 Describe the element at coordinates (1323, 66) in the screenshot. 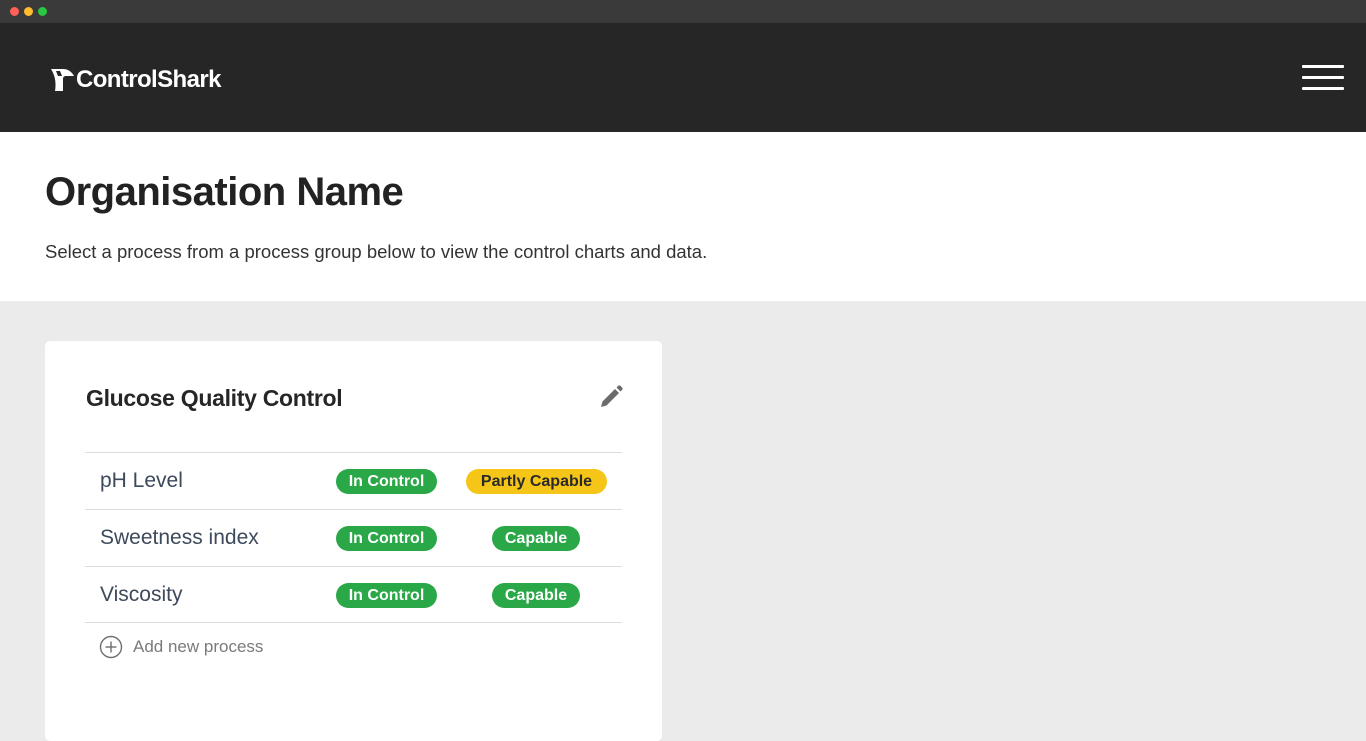

I see `hamburger-menu-icon` at that location.